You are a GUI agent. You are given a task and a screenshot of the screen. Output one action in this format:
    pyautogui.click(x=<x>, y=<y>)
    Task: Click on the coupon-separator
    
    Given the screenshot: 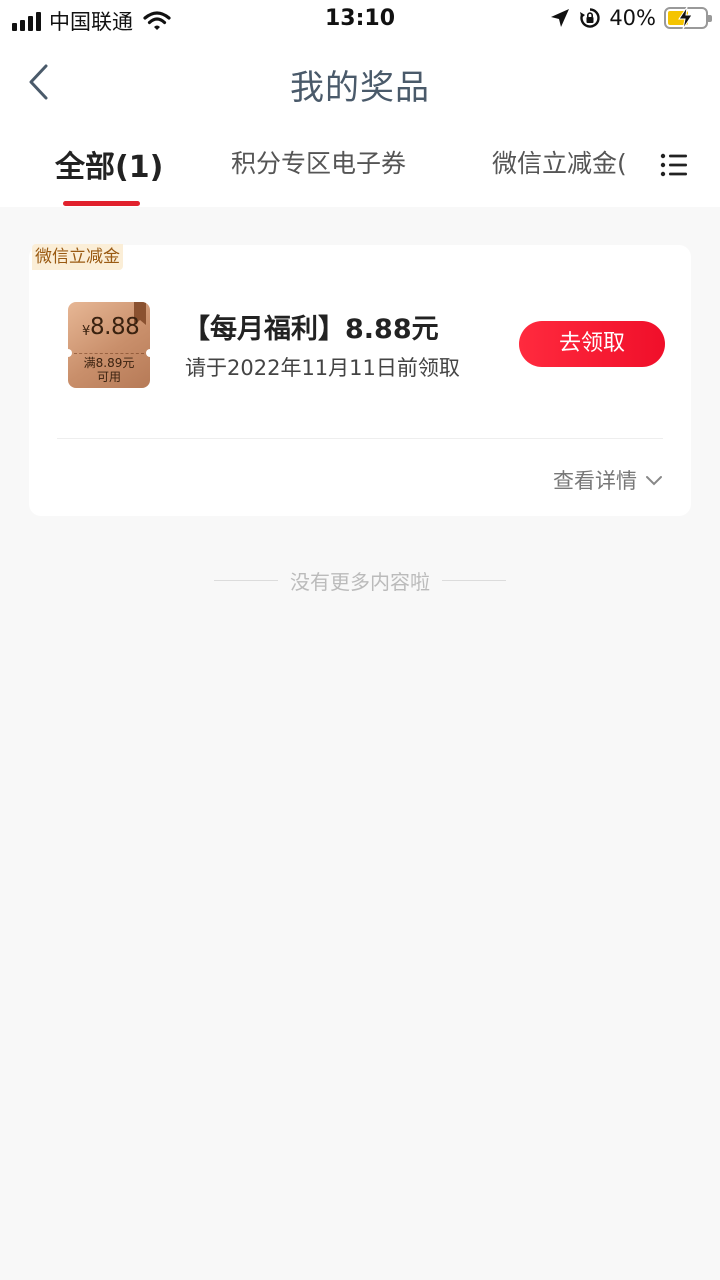 What is the action you would take?
    pyautogui.click(x=109, y=353)
    